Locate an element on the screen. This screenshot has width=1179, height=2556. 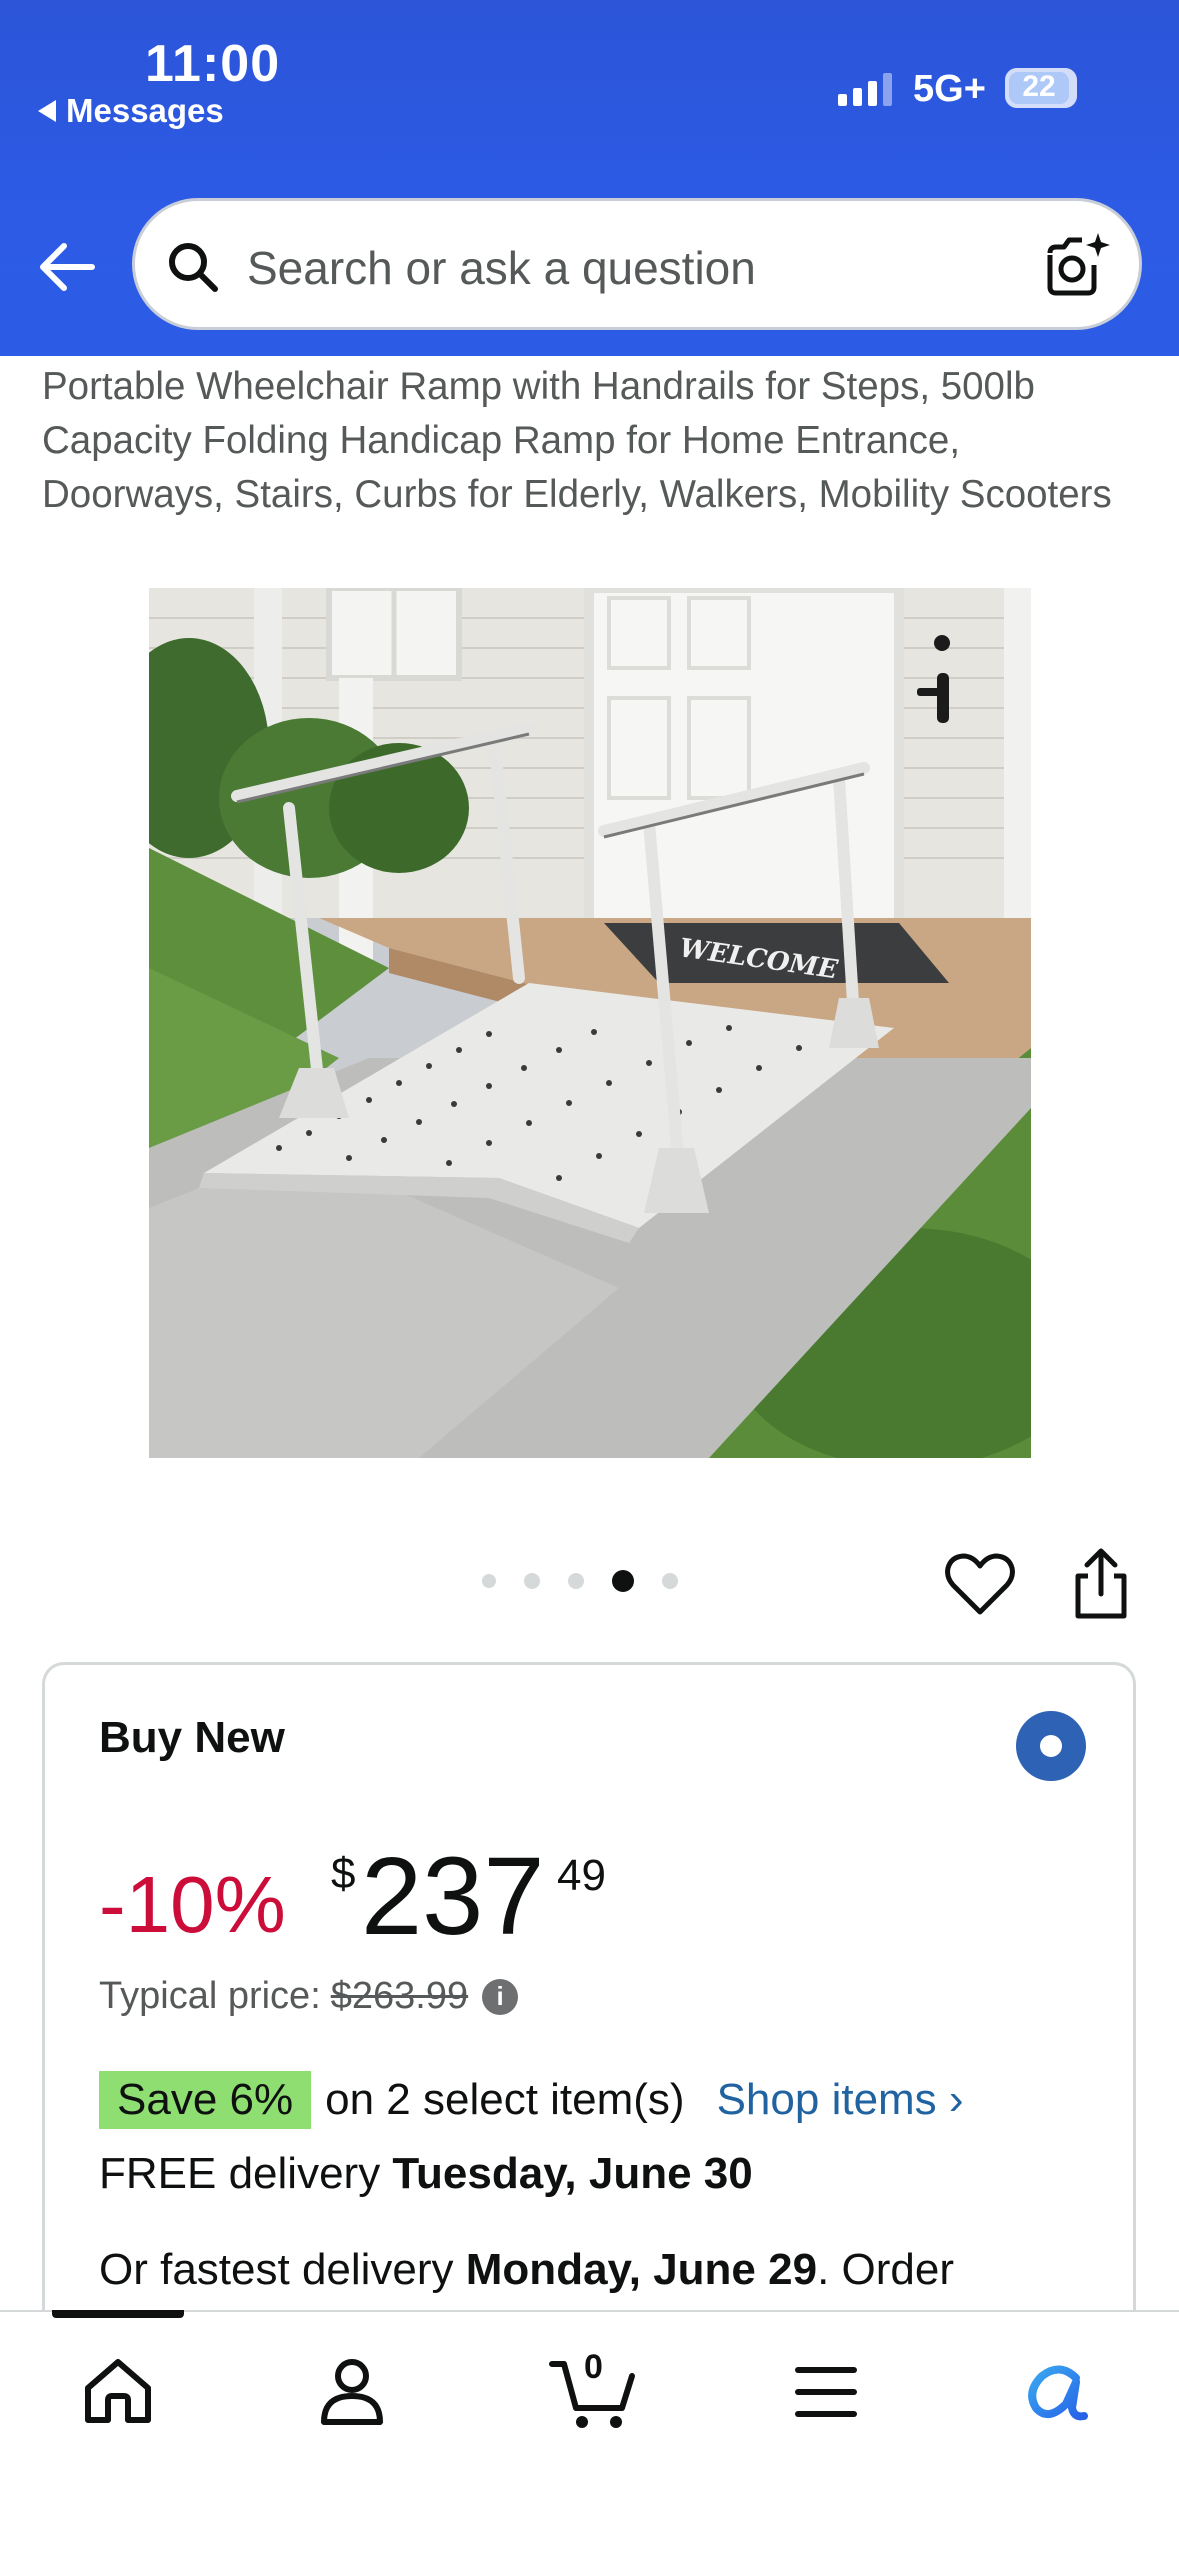
buy-new-radio is located at coordinates (1051, 1746).